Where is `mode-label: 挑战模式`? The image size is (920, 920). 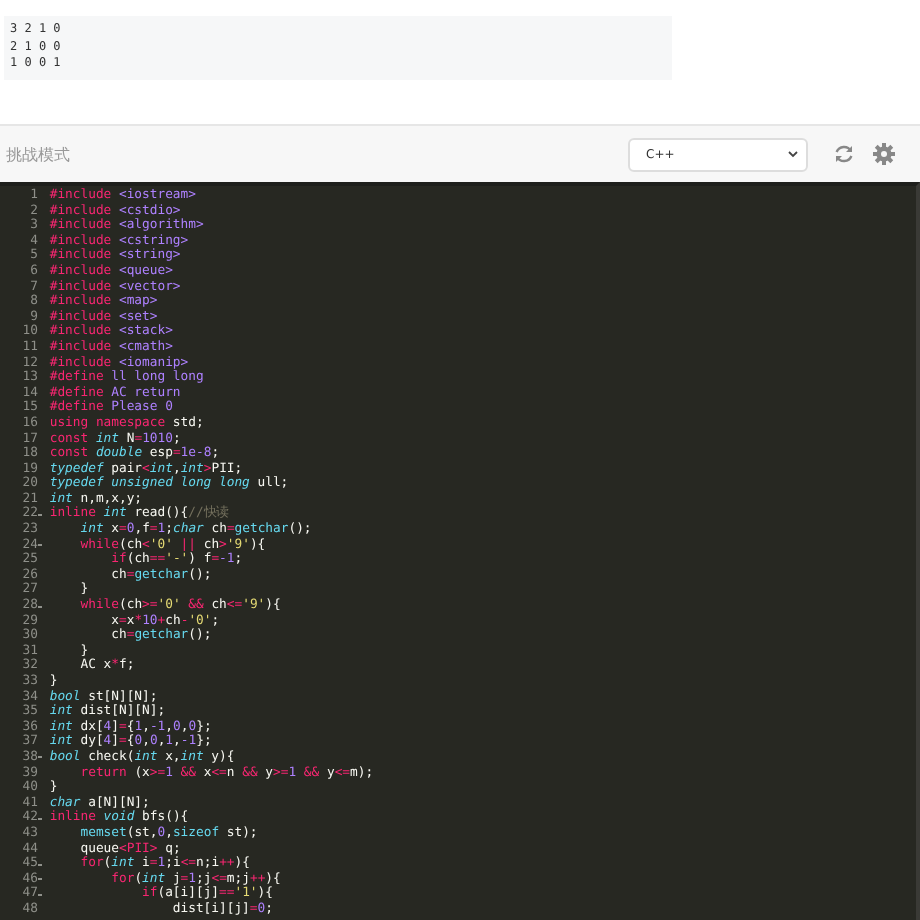 mode-label: 挑战模式 is located at coordinates (39, 154).